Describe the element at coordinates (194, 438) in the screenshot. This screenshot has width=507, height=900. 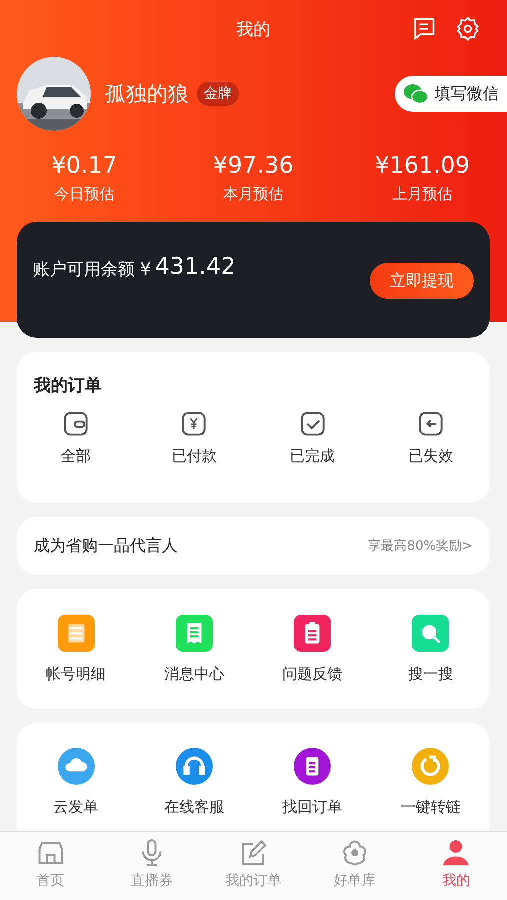
I see `order-status-button: 已付款` at that location.